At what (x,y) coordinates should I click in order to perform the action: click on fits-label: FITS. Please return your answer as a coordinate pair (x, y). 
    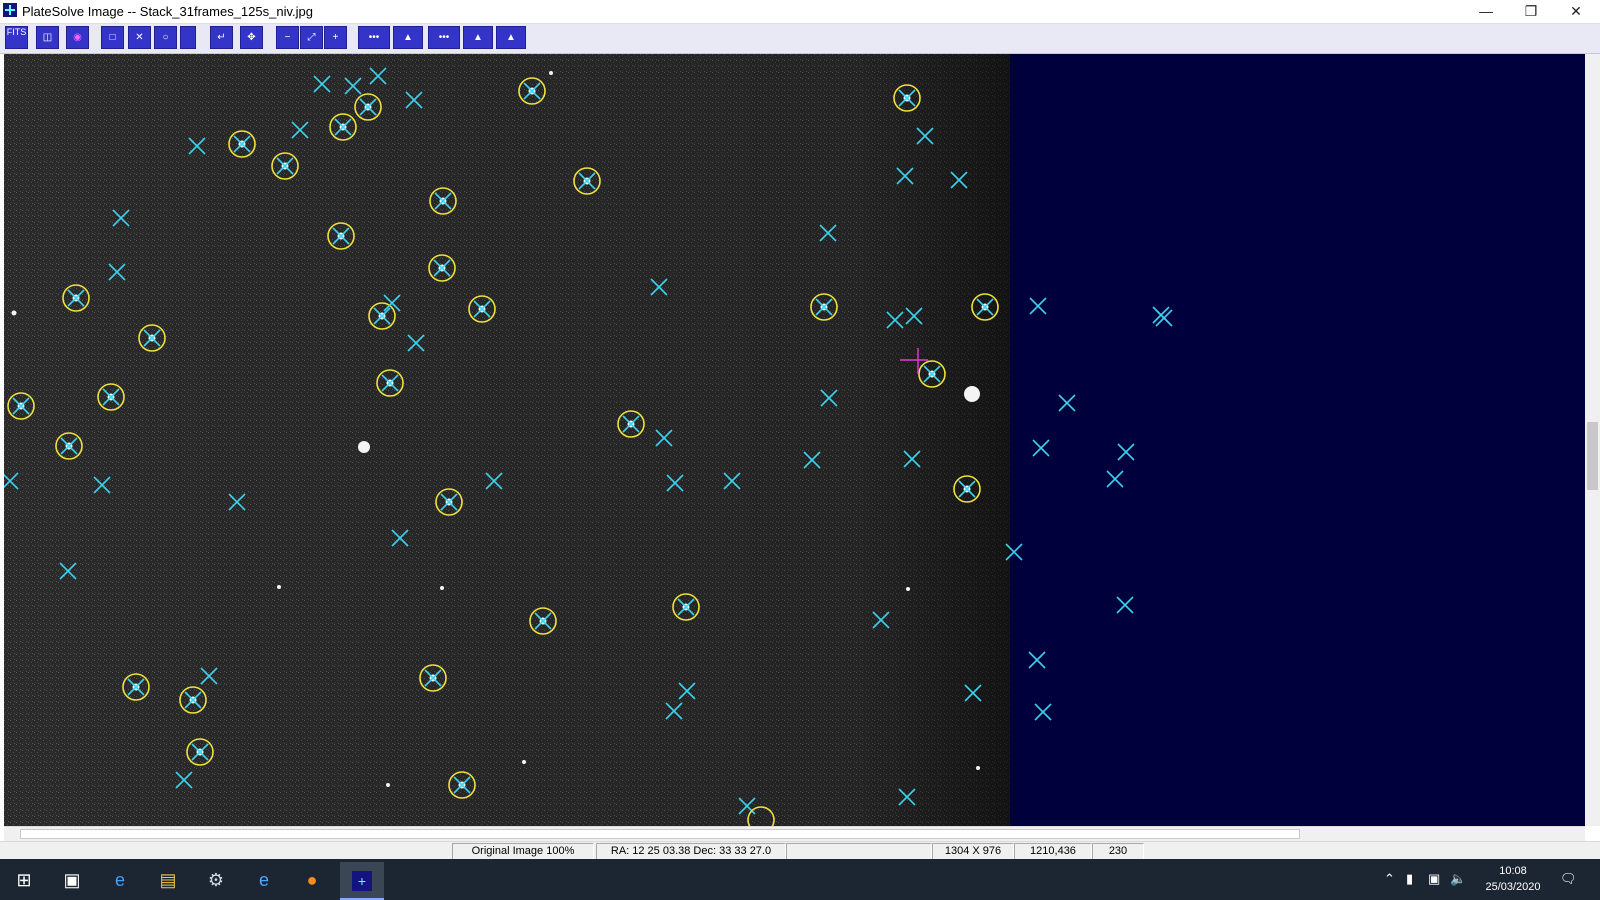
    Looking at the image, I should click on (16, 32).